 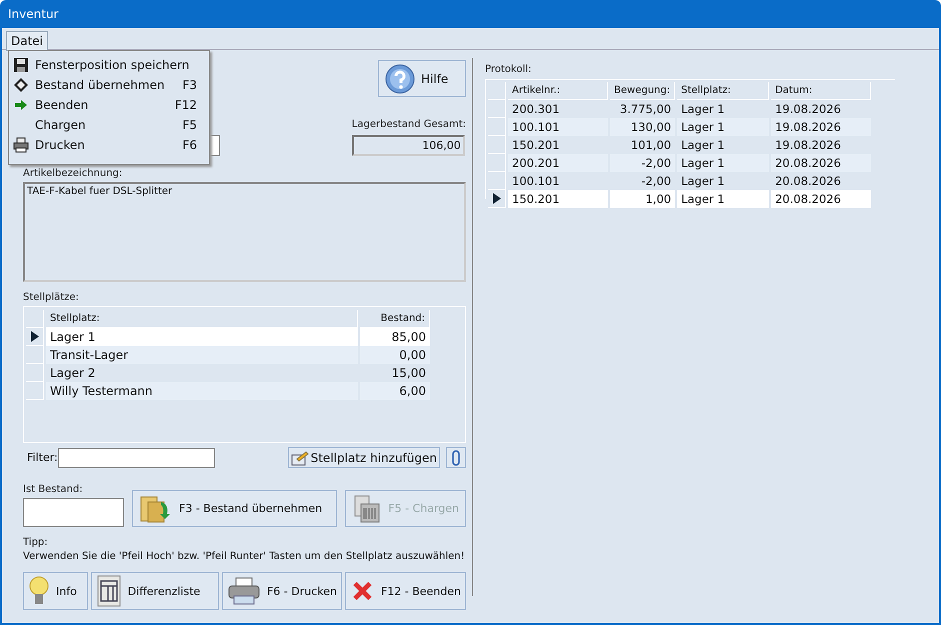 What do you see at coordinates (156, 509) in the screenshot?
I see `folder-arrow-icon` at bounding box center [156, 509].